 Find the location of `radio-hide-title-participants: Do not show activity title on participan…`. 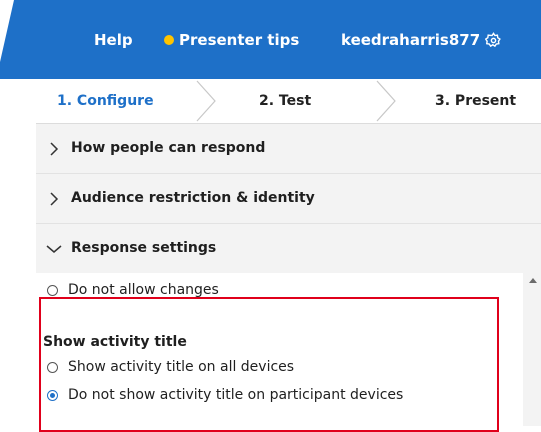

radio-hide-title-participants: Do not show activity title on participan… is located at coordinates (225, 395).